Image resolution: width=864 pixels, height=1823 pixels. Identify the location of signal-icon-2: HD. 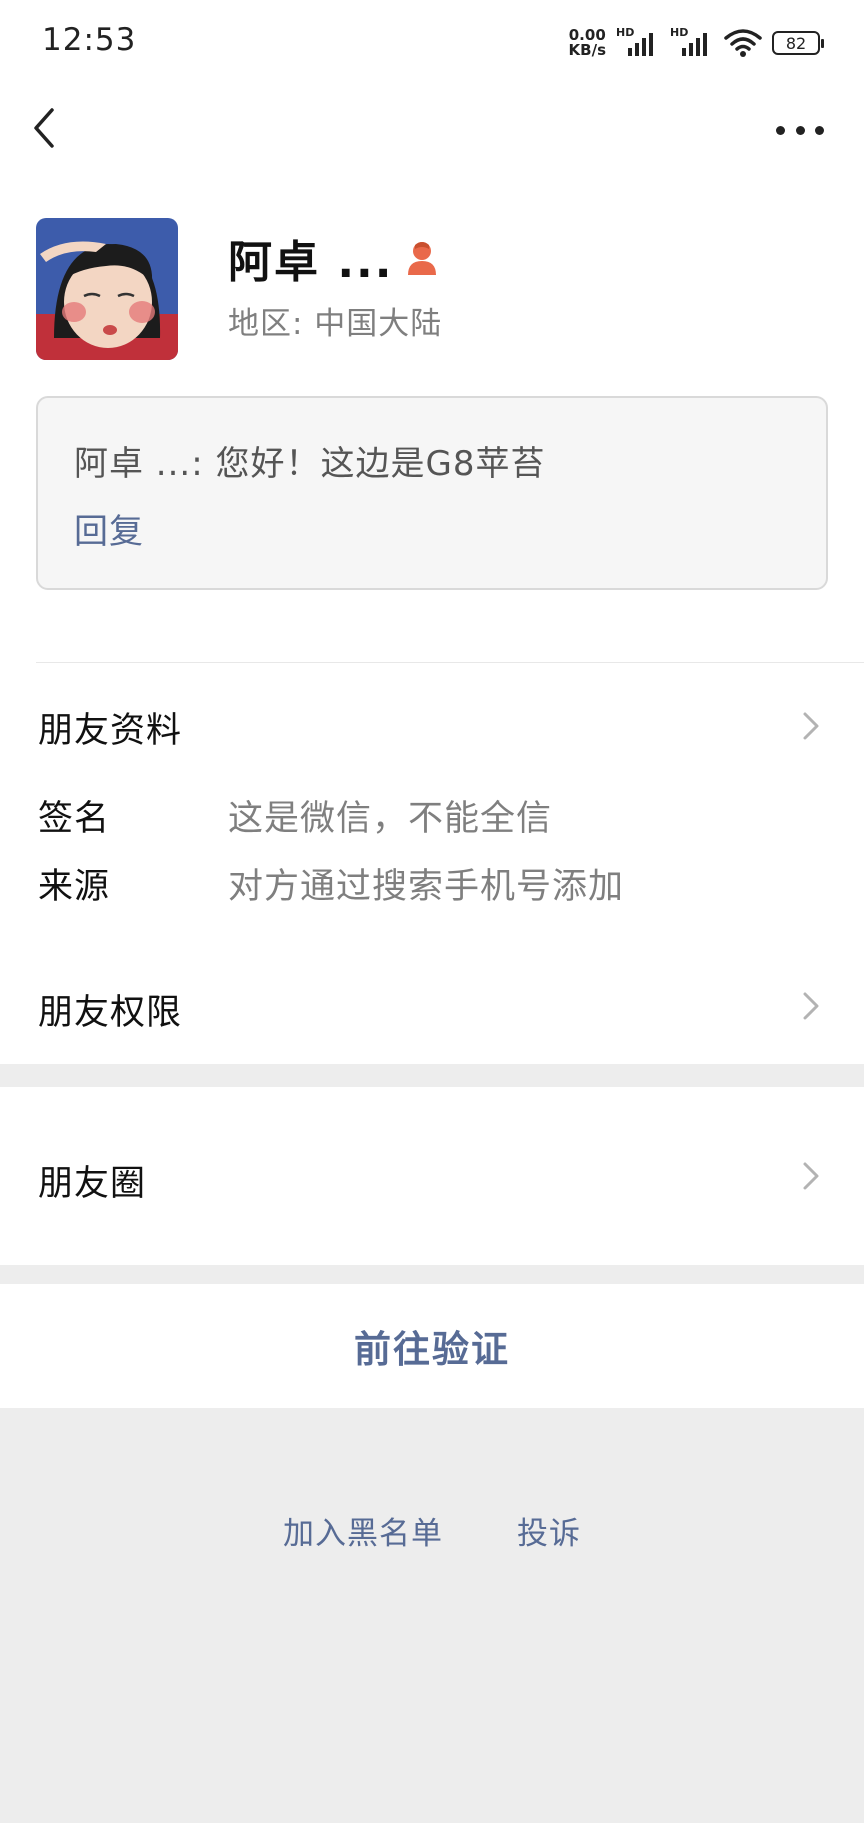
(692, 42).